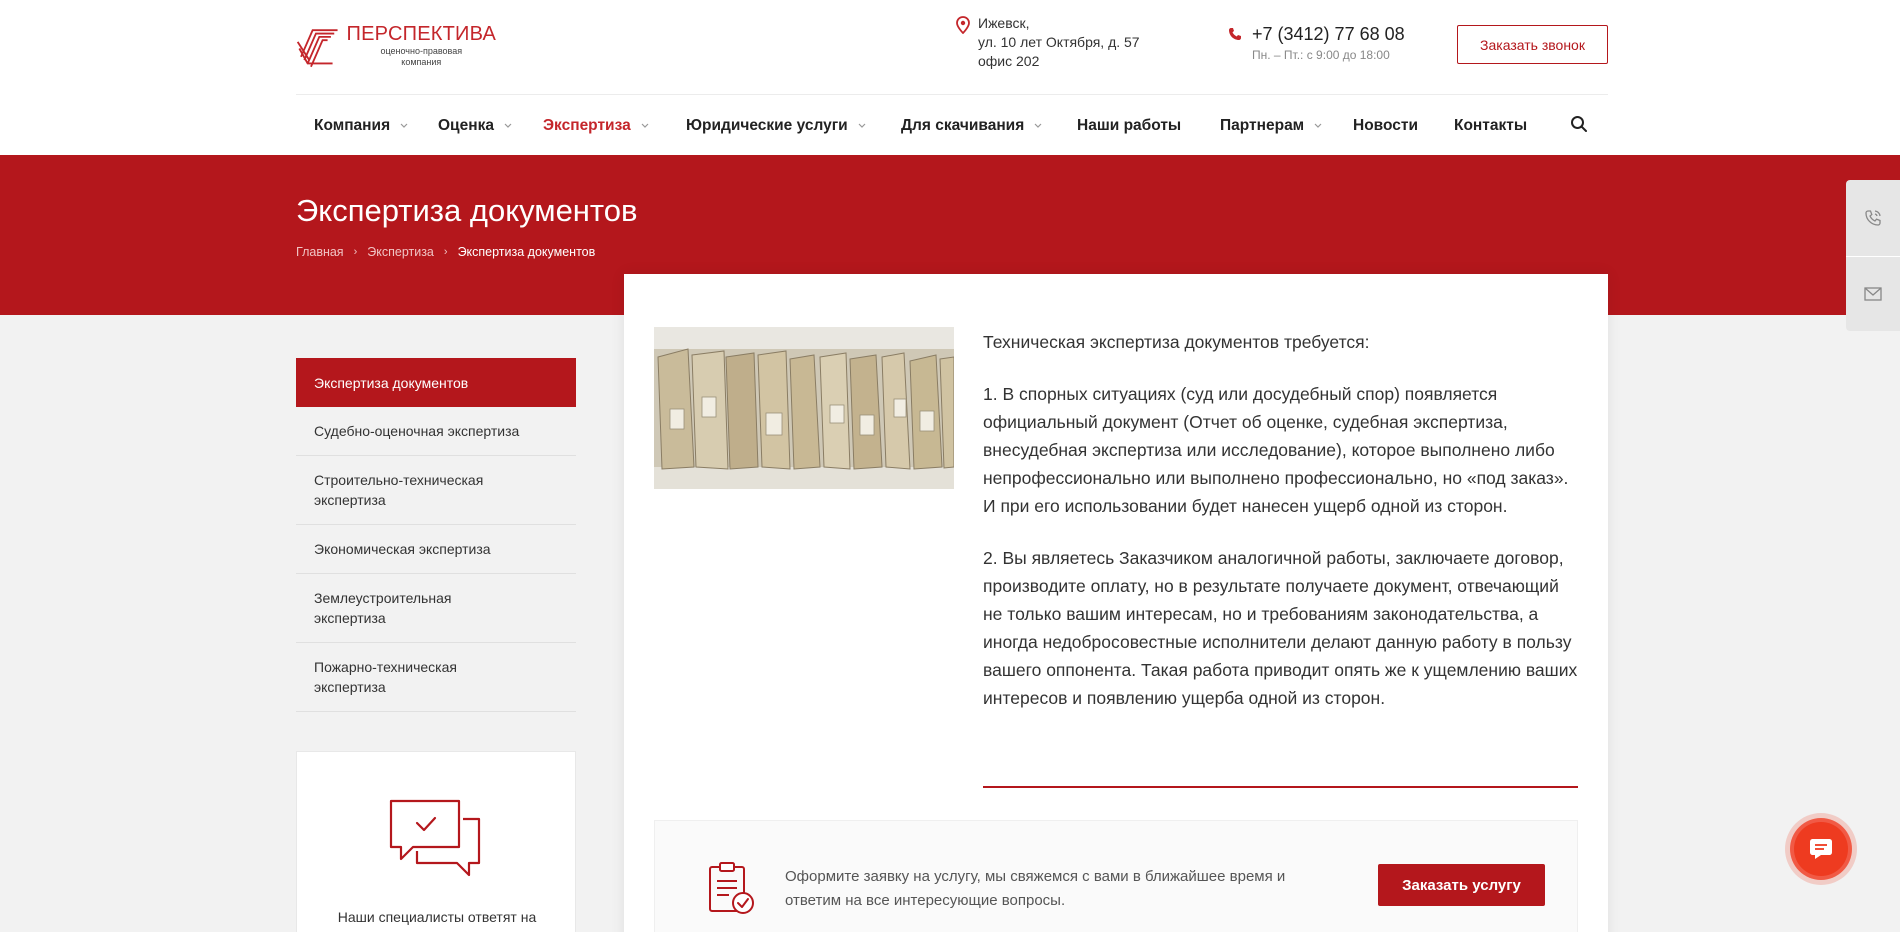 The width and height of the screenshot is (1900, 932). I want to click on nav-label: Новости, so click(1385, 125).